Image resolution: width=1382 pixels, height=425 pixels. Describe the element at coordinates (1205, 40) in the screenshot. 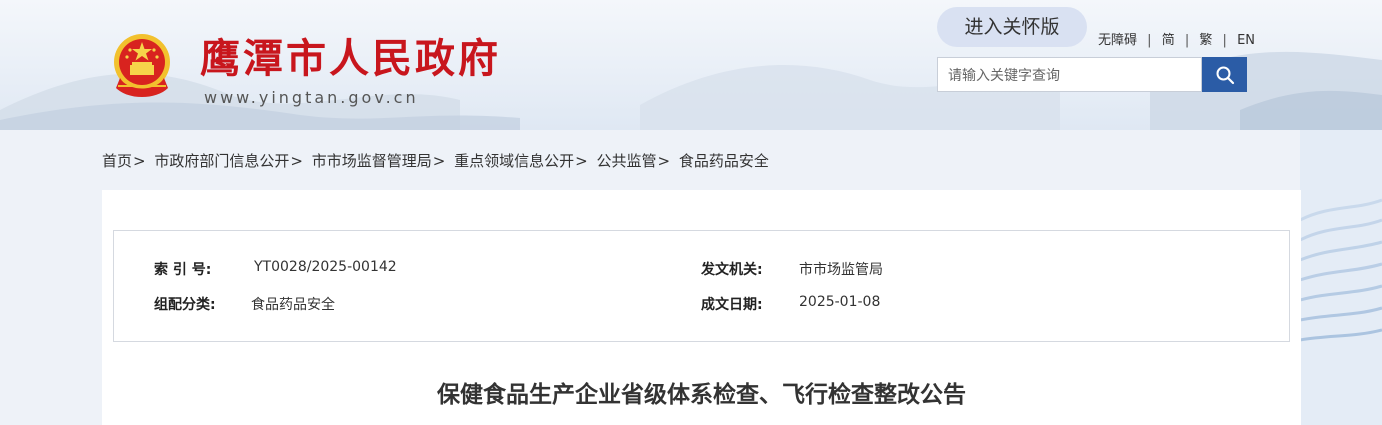

I see `traditional-chinese-link: 繁` at that location.